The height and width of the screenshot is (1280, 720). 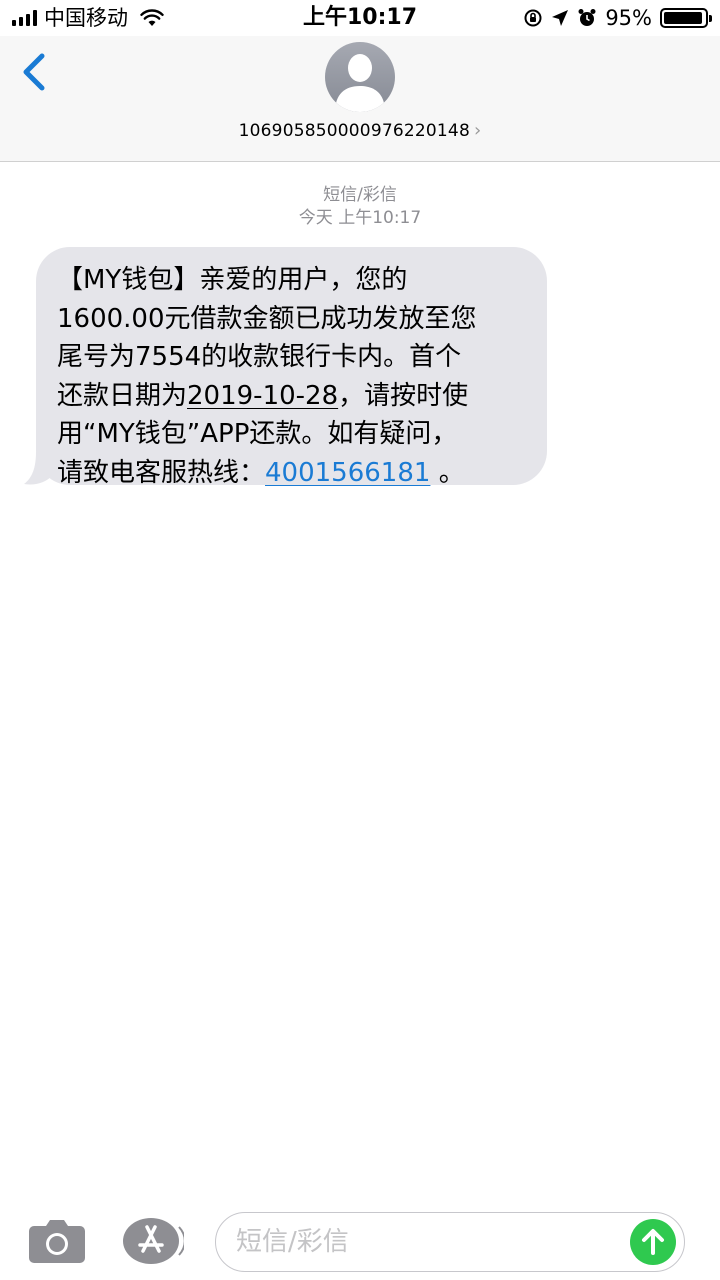 I want to click on message-text: ，请按时使, so click(x=403, y=395).